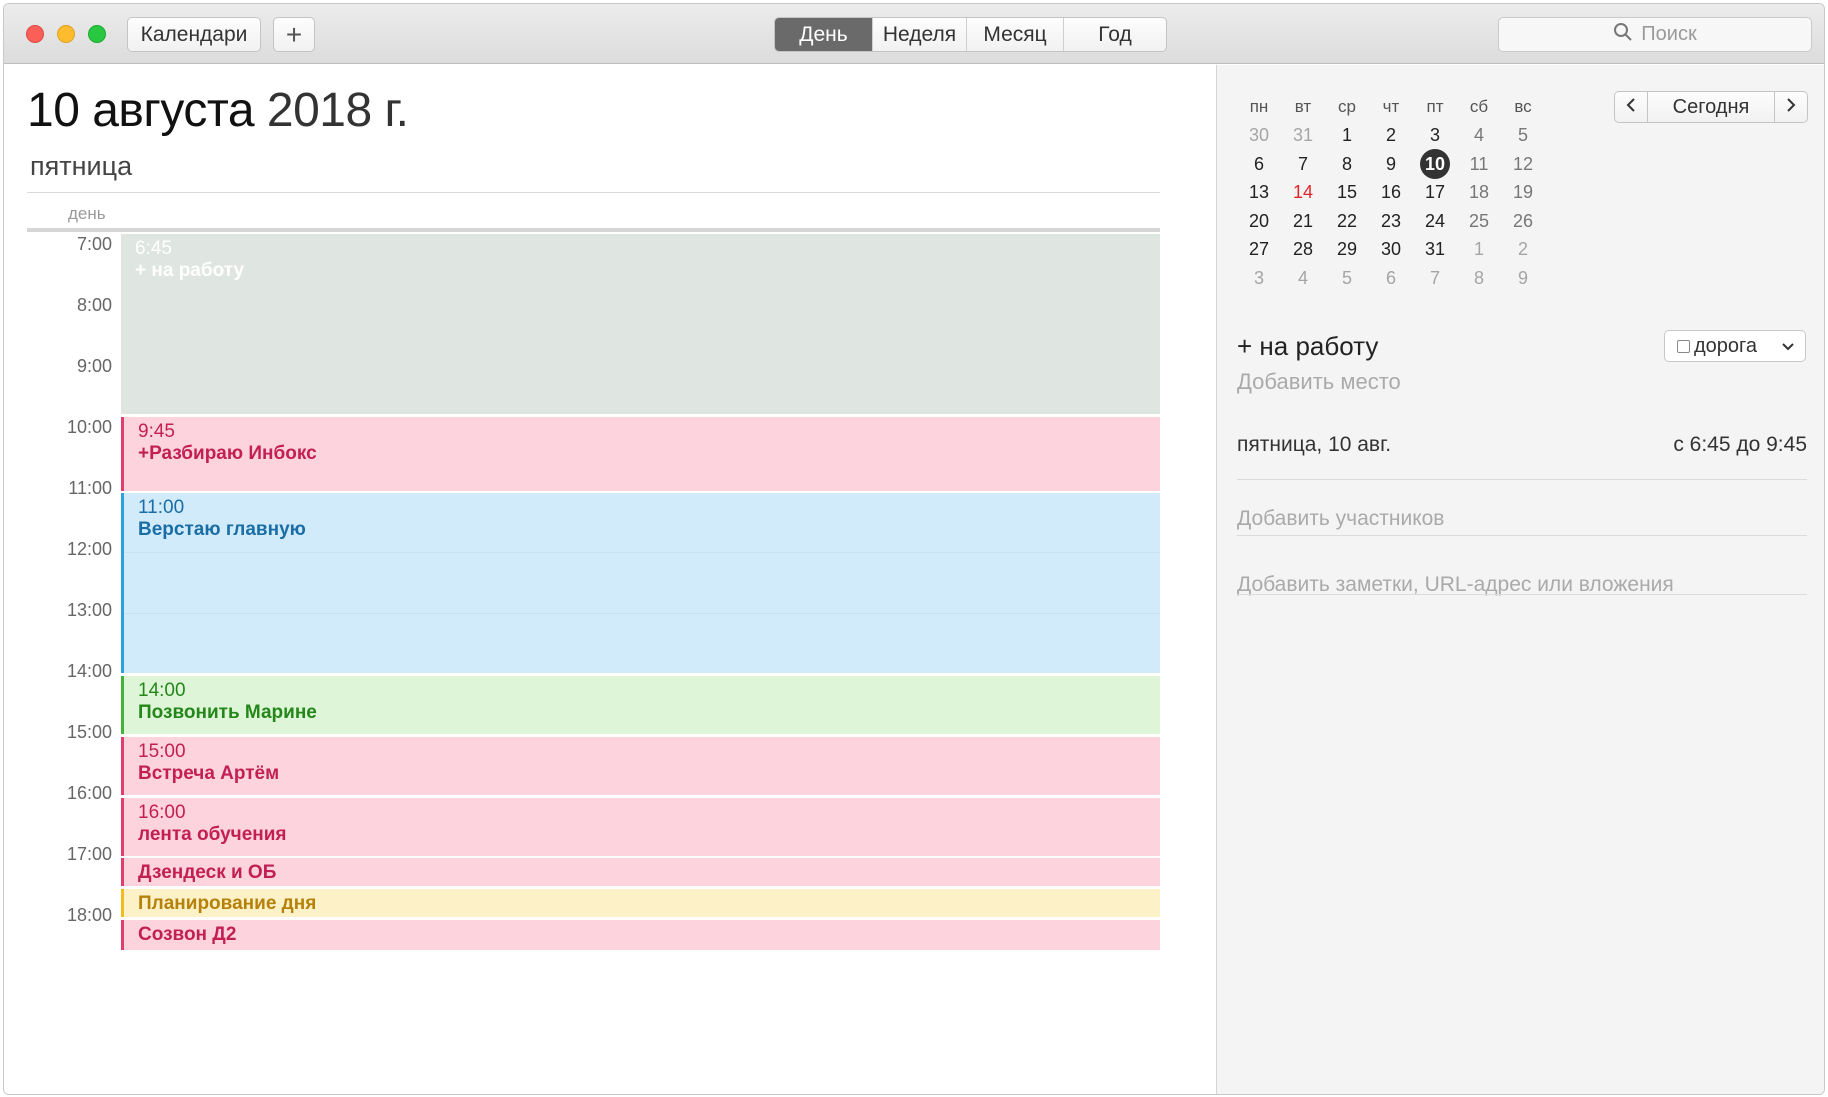 The width and height of the screenshot is (1828, 1097). Describe the element at coordinates (207, 872) in the screenshot. I see `event-name: Дзендеск и ОБ` at that location.